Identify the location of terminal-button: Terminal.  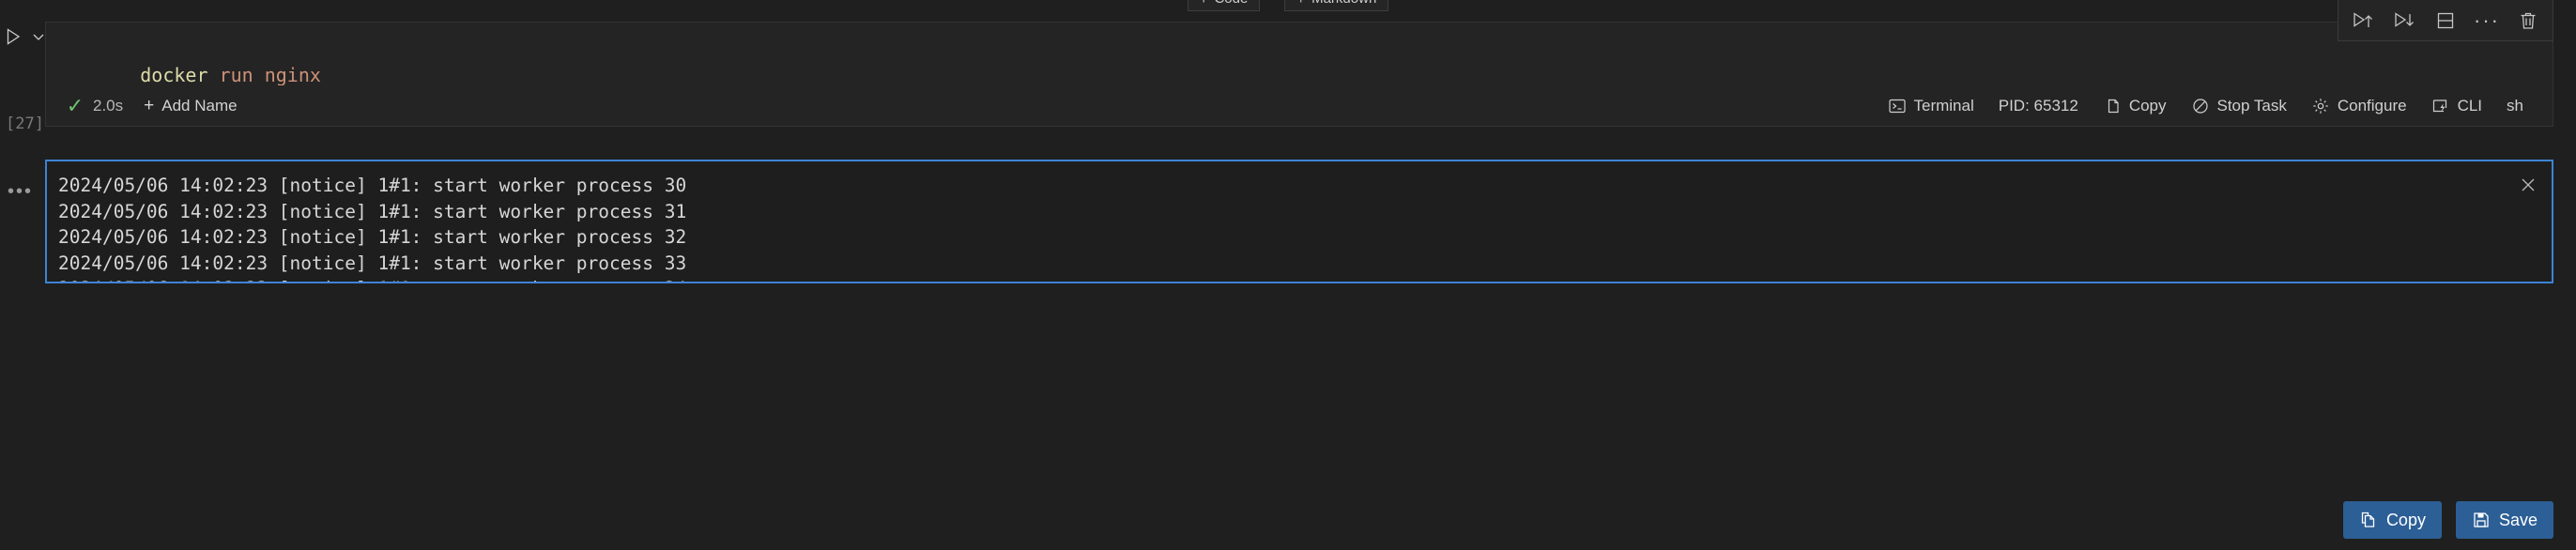
(1931, 106).